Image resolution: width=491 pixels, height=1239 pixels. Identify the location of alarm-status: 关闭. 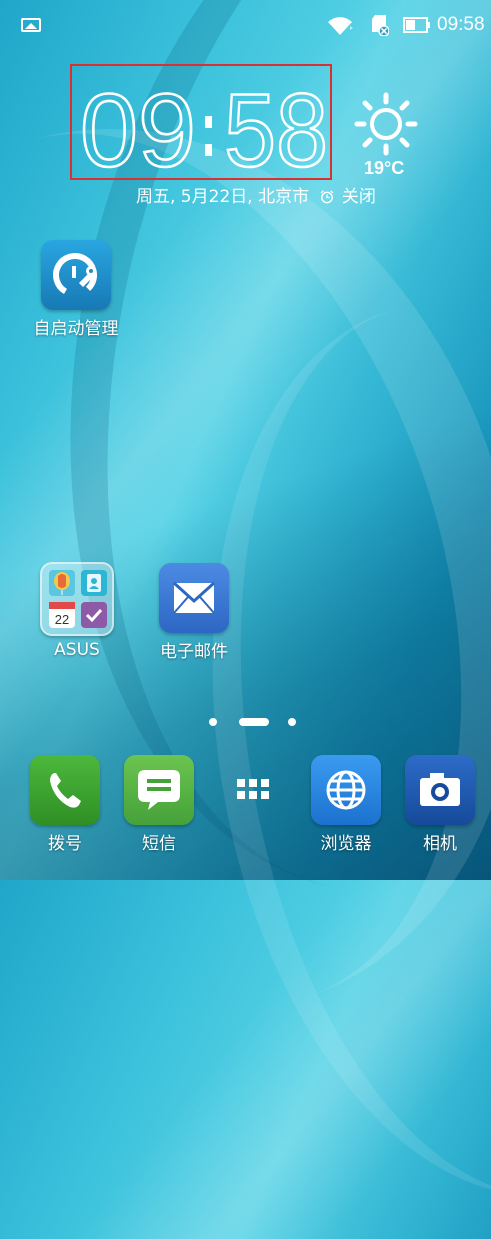
(358, 197).